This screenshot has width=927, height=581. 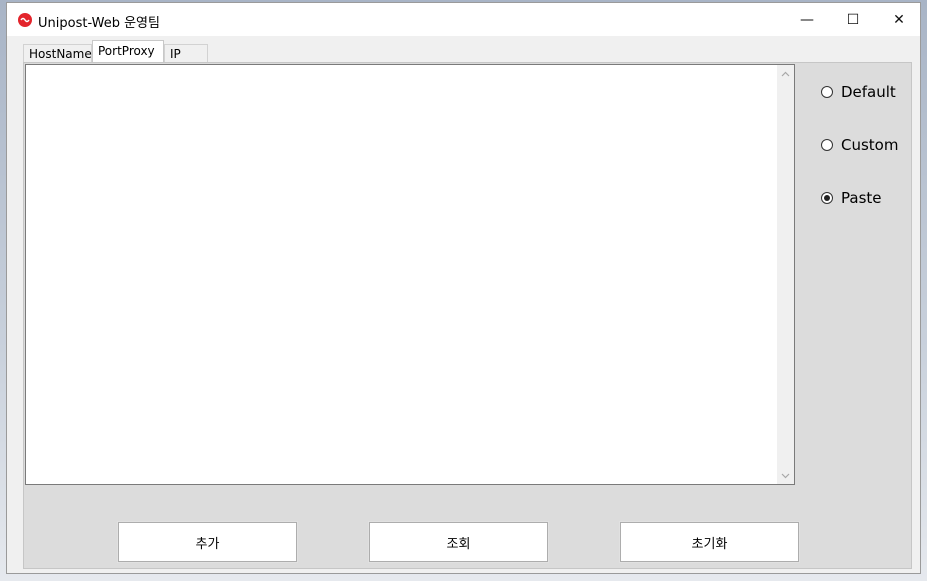 I want to click on tab-portproxy: PortProxy, so click(x=128, y=51).